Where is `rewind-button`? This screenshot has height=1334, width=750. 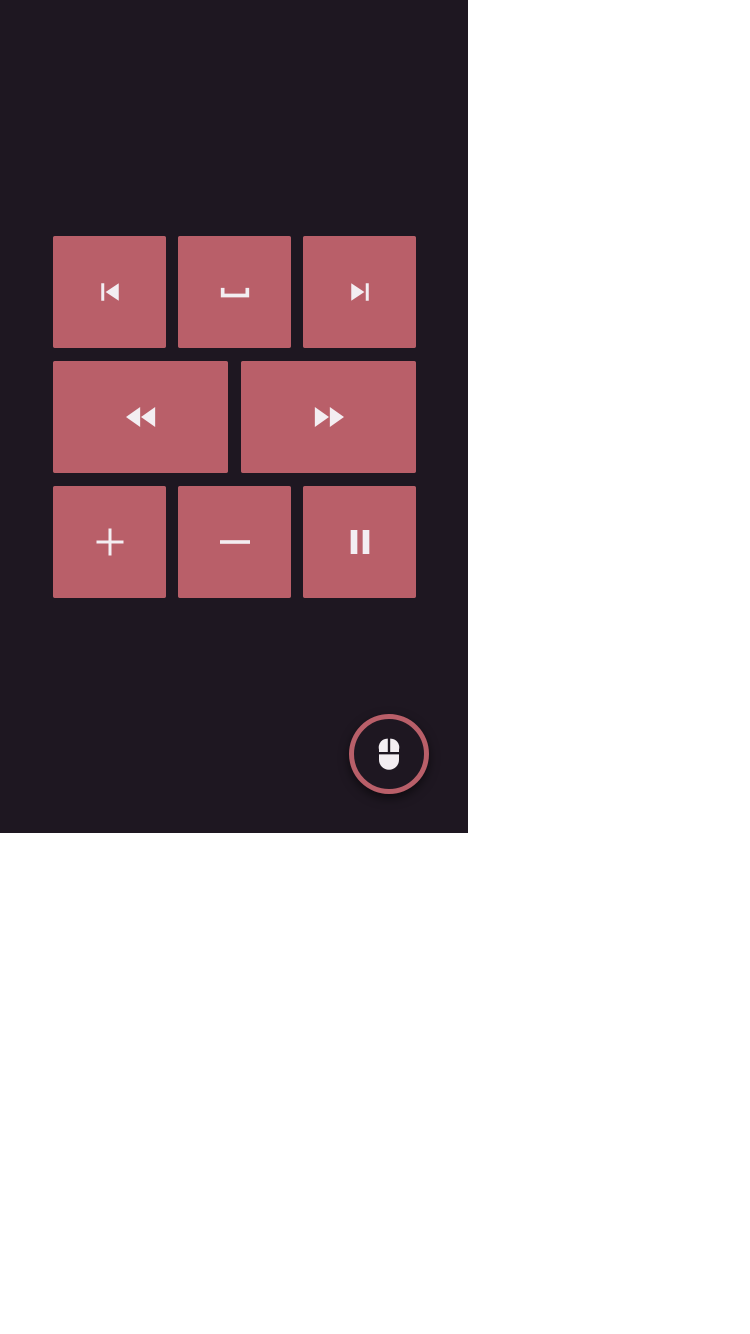
rewind-button is located at coordinates (140, 417).